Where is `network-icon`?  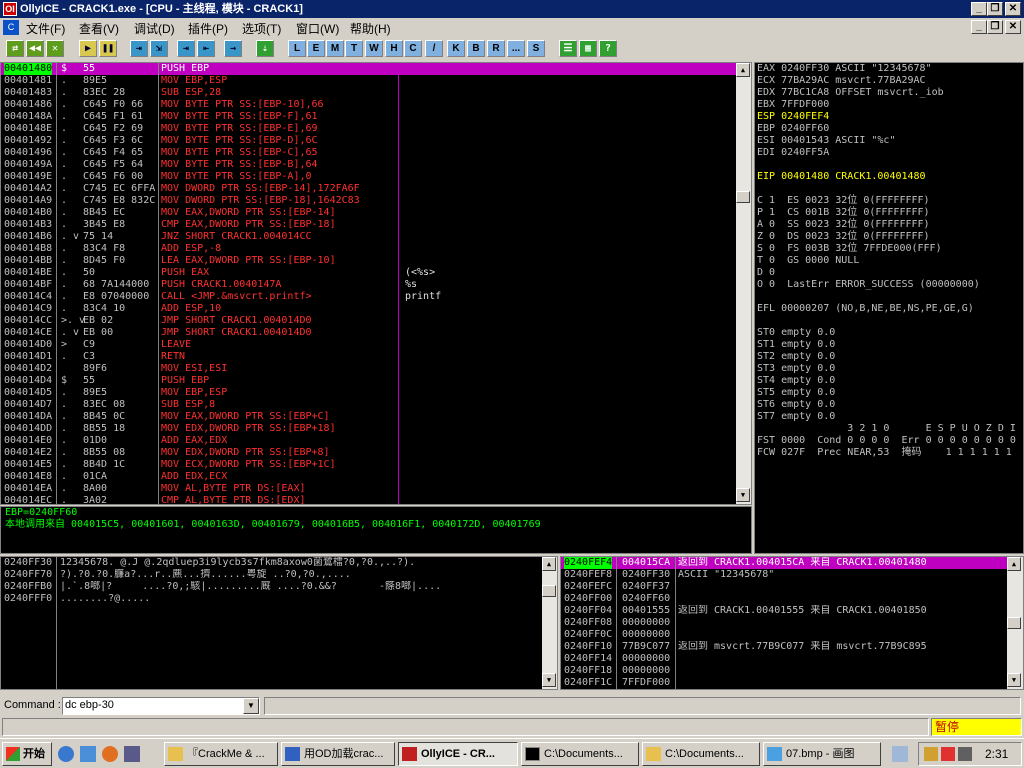 network-icon is located at coordinates (900, 754).